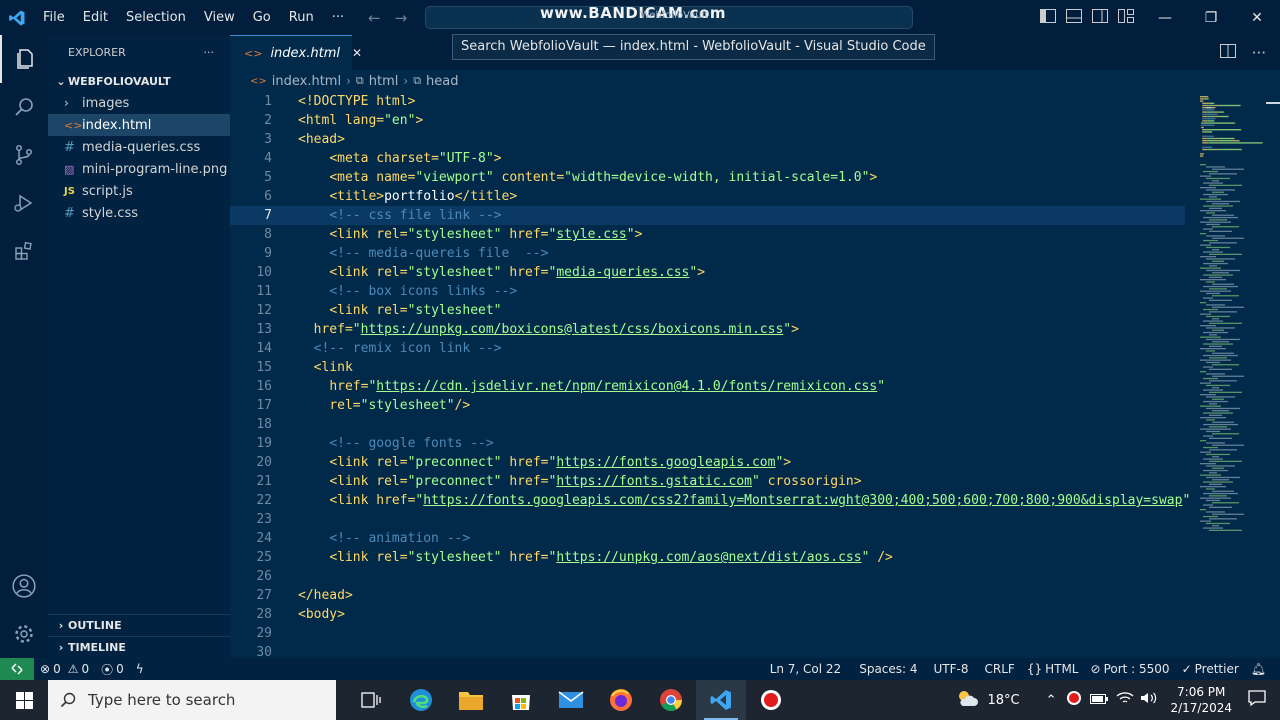 This screenshot has height=720, width=1280. Describe the element at coordinates (1260, 700) in the screenshot. I see `notification-center-icon` at that location.